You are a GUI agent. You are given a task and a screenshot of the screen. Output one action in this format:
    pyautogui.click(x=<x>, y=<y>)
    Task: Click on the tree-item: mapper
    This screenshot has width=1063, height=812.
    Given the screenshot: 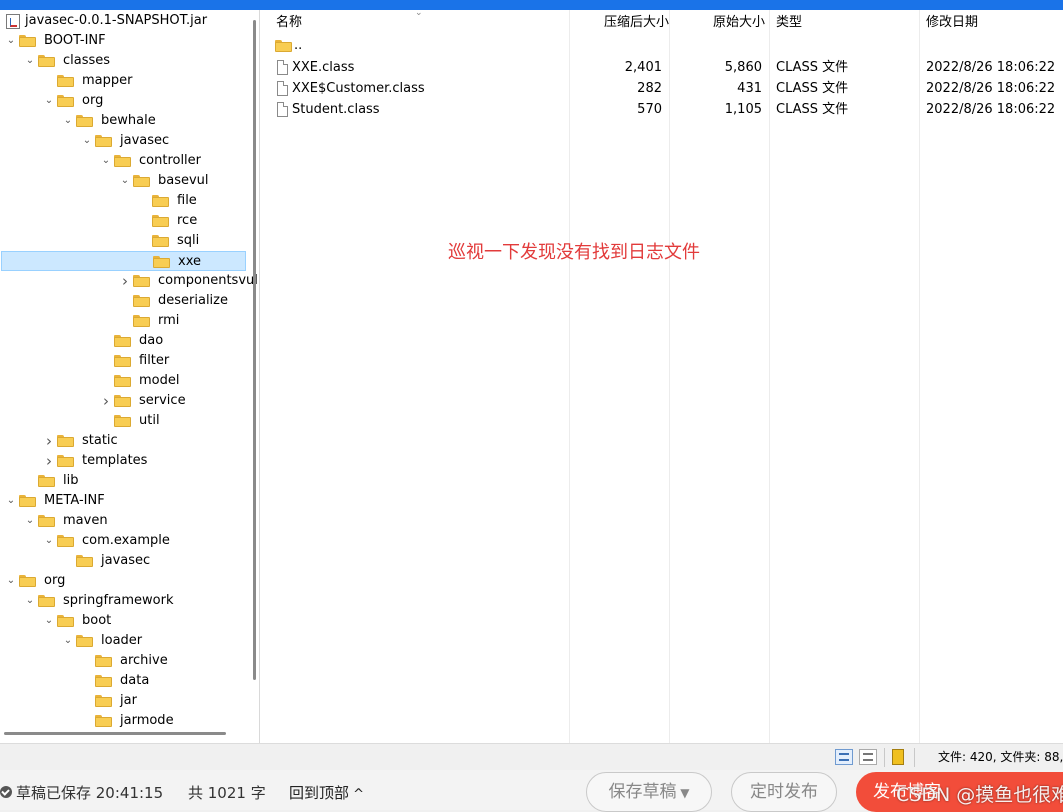 What is the action you would take?
    pyautogui.click(x=123, y=81)
    